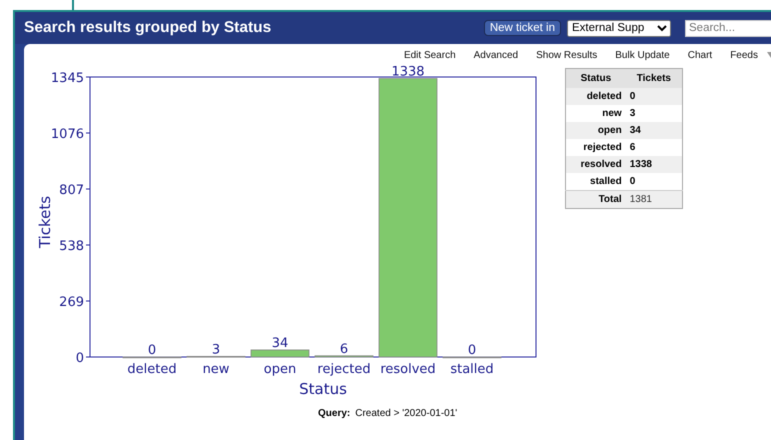 The height and width of the screenshot is (440, 771). I want to click on new-ticket-button: New ticket in, so click(522, 28).